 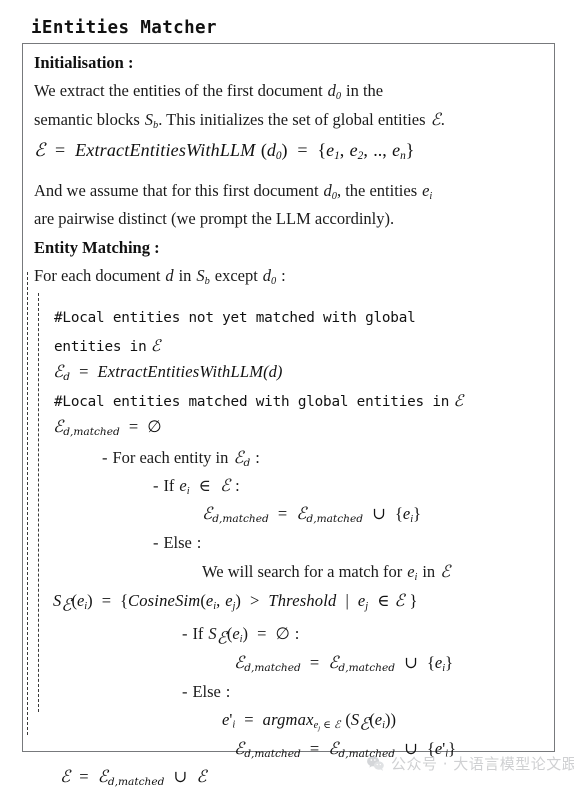 What do you see at coordinates (198, 633) in the screenshot?
I see `if-empty-kw: If` at bounding box center [198, 633].